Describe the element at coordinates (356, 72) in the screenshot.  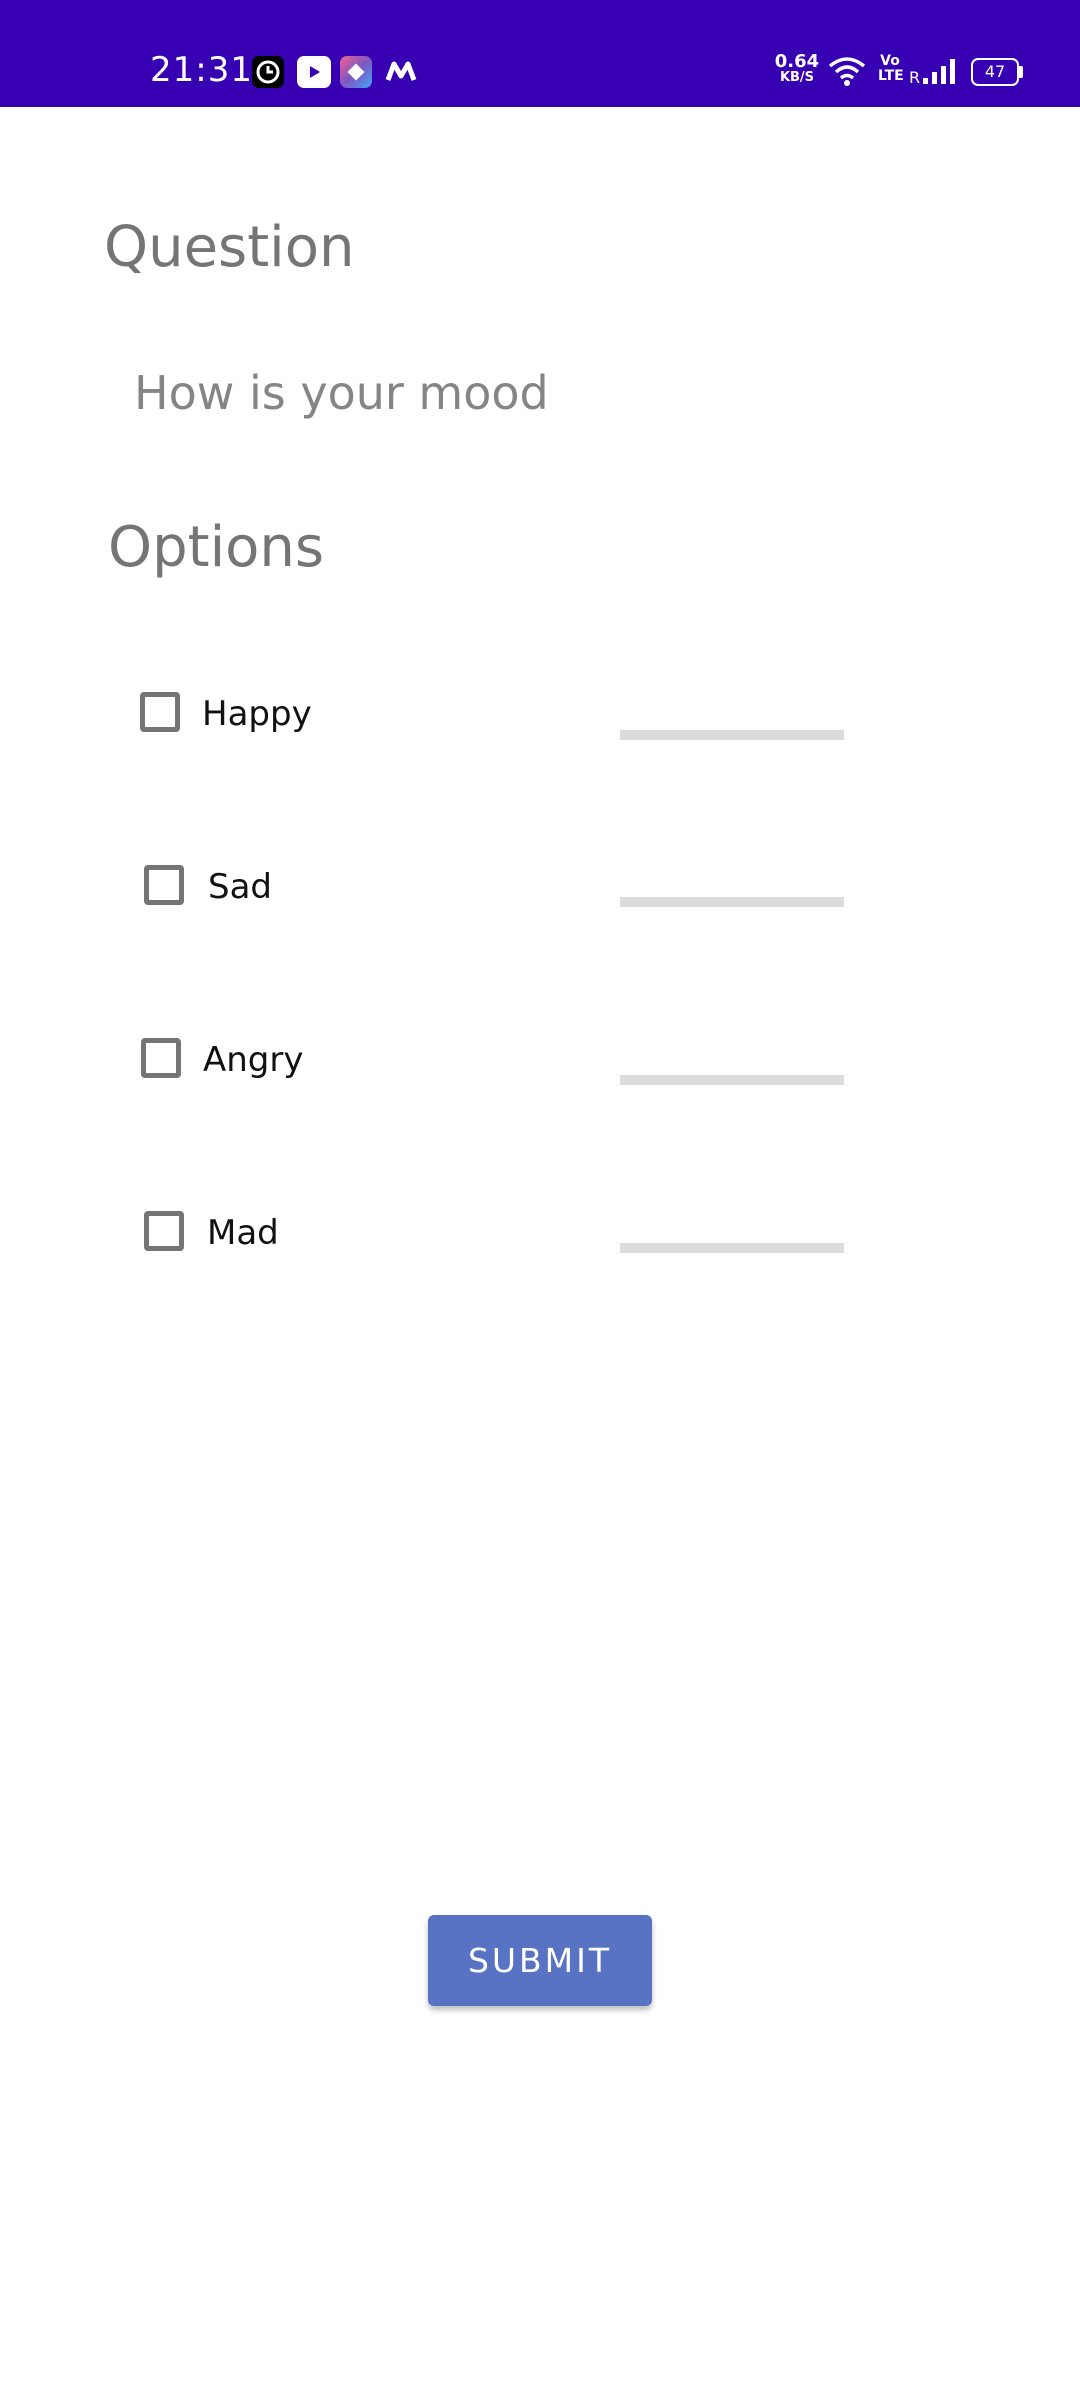
I see `shortcut-app-icon` at that location.